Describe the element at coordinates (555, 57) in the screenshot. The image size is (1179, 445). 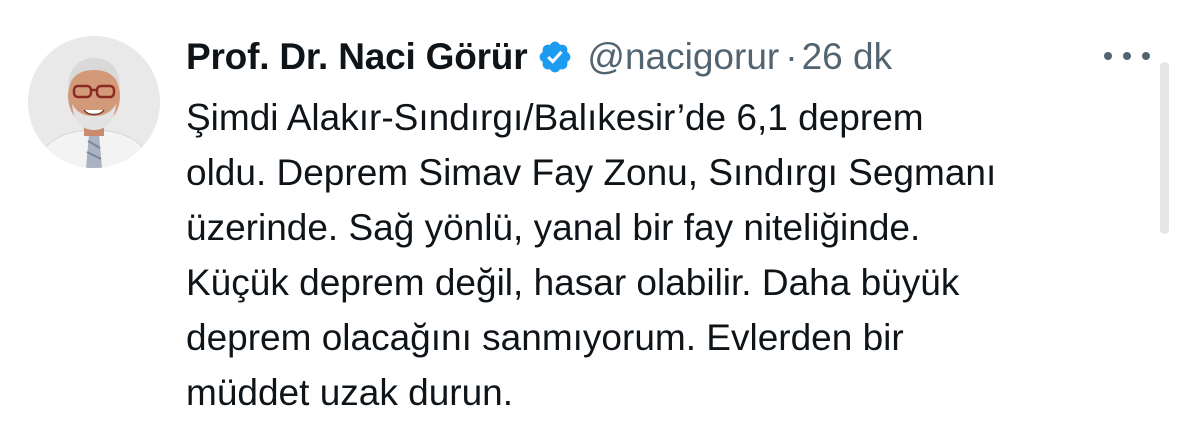
I see `verified-badge-icon` at that location.